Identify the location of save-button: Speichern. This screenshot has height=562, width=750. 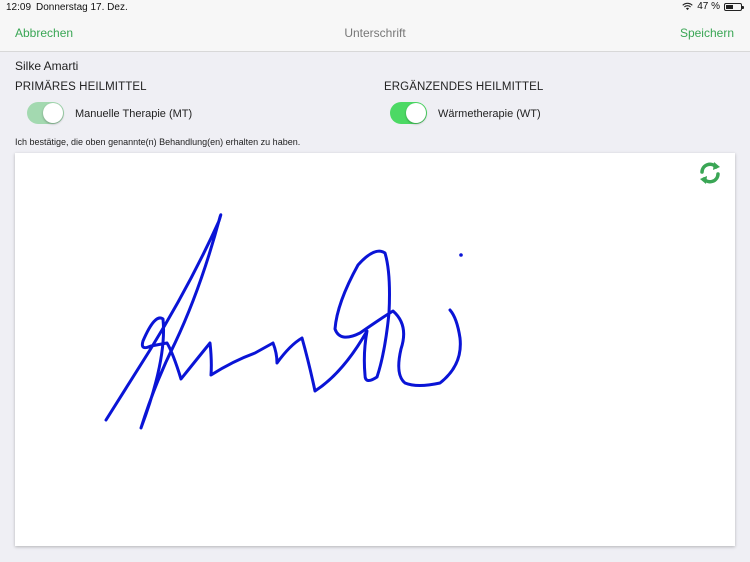
(707, 33).